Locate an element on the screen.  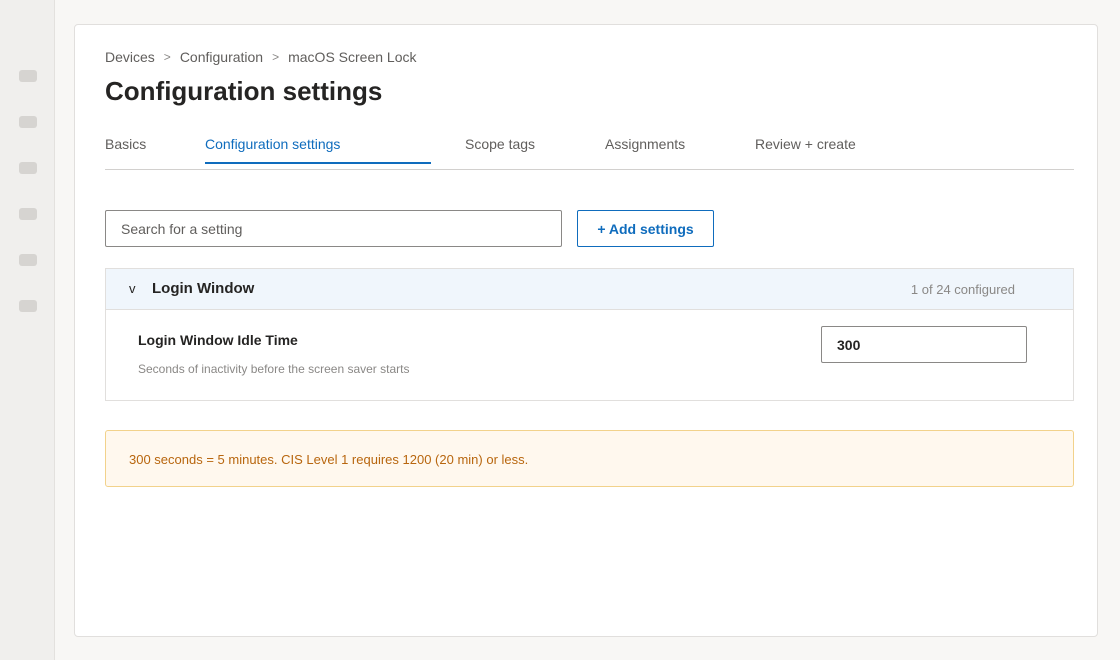
tab-assignments: Assignments is located at coordinates (645, 150).